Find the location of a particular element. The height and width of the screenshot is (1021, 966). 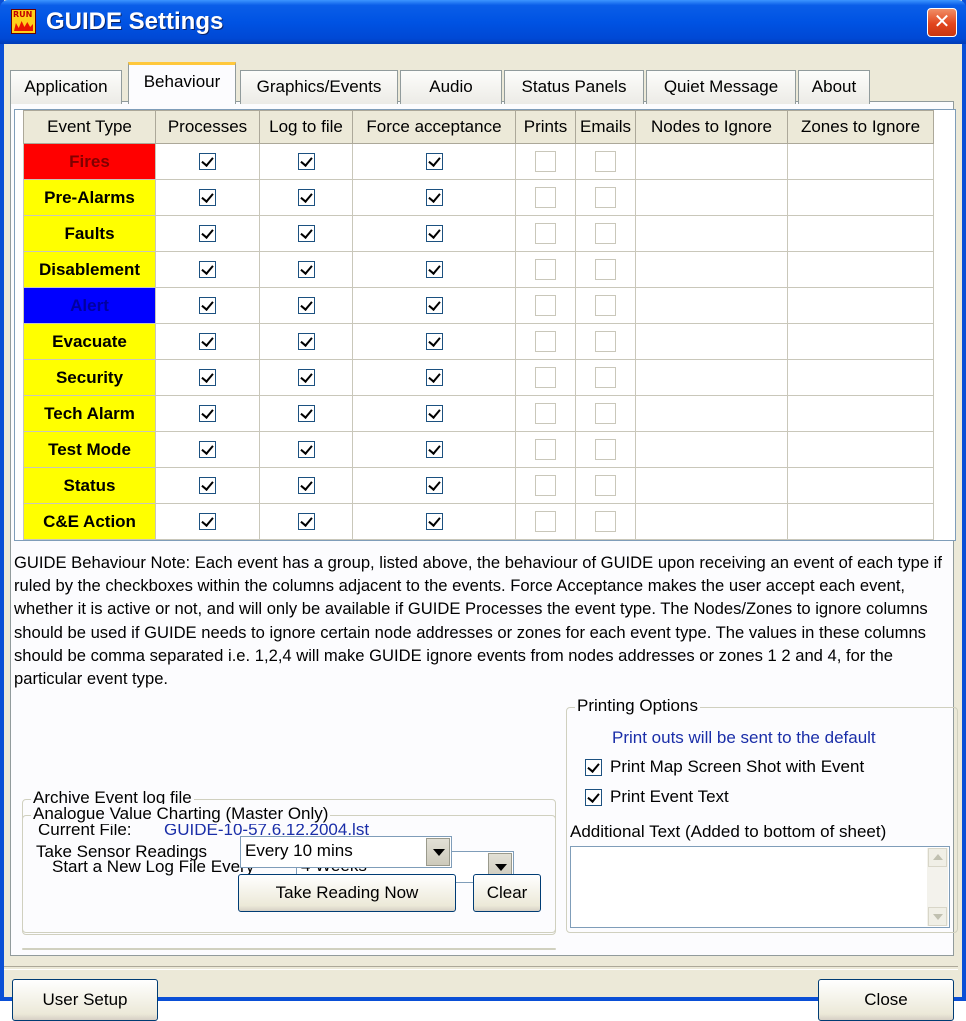

sensor-readings-select: Every 10 mins is located at coordinates (346, 852).